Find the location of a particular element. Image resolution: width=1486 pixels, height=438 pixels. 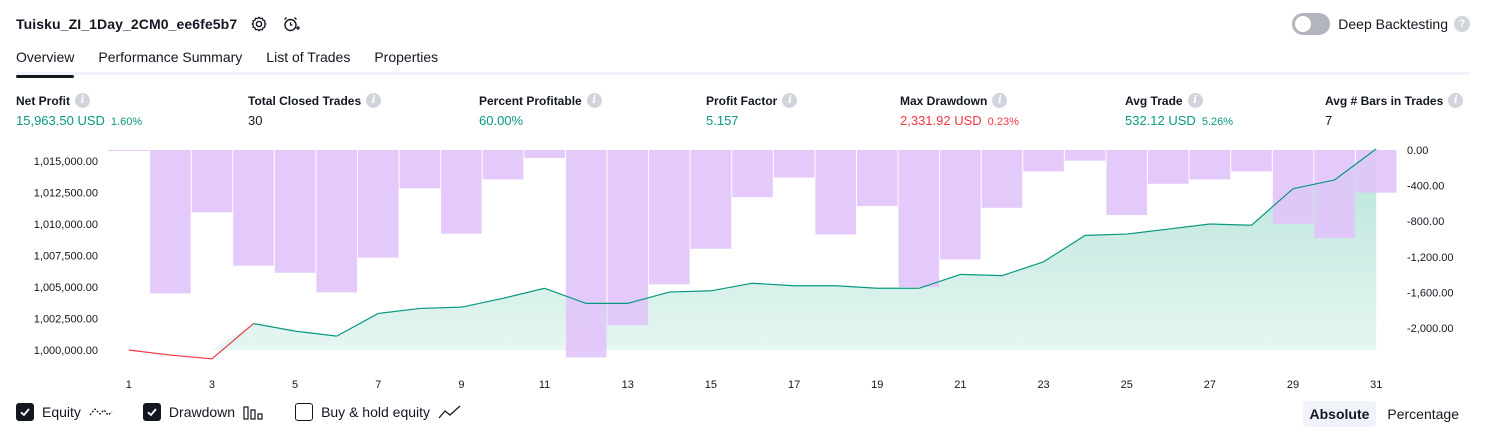

x-axis-tick: 29 is located at coordinates (1293, 385).